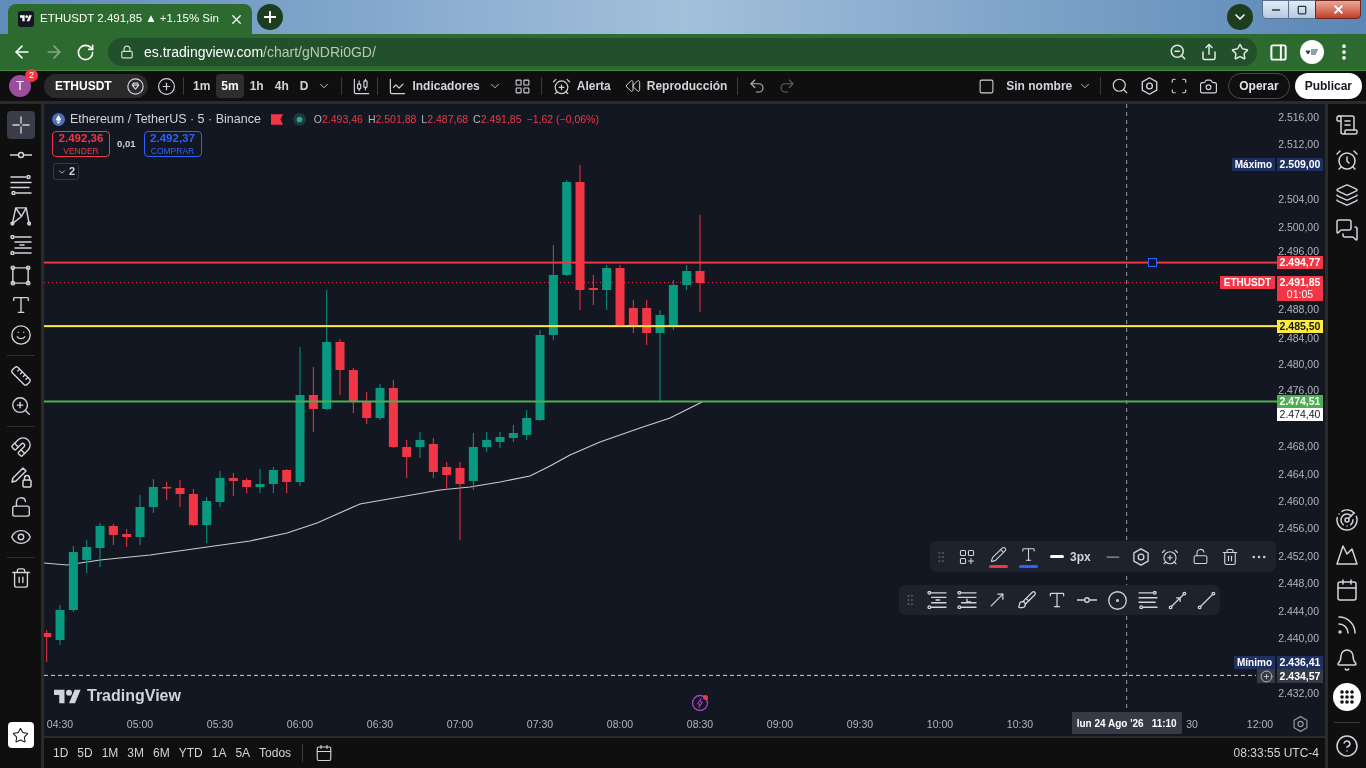  I want to click on quick-search-icon, so click(1120, 86).